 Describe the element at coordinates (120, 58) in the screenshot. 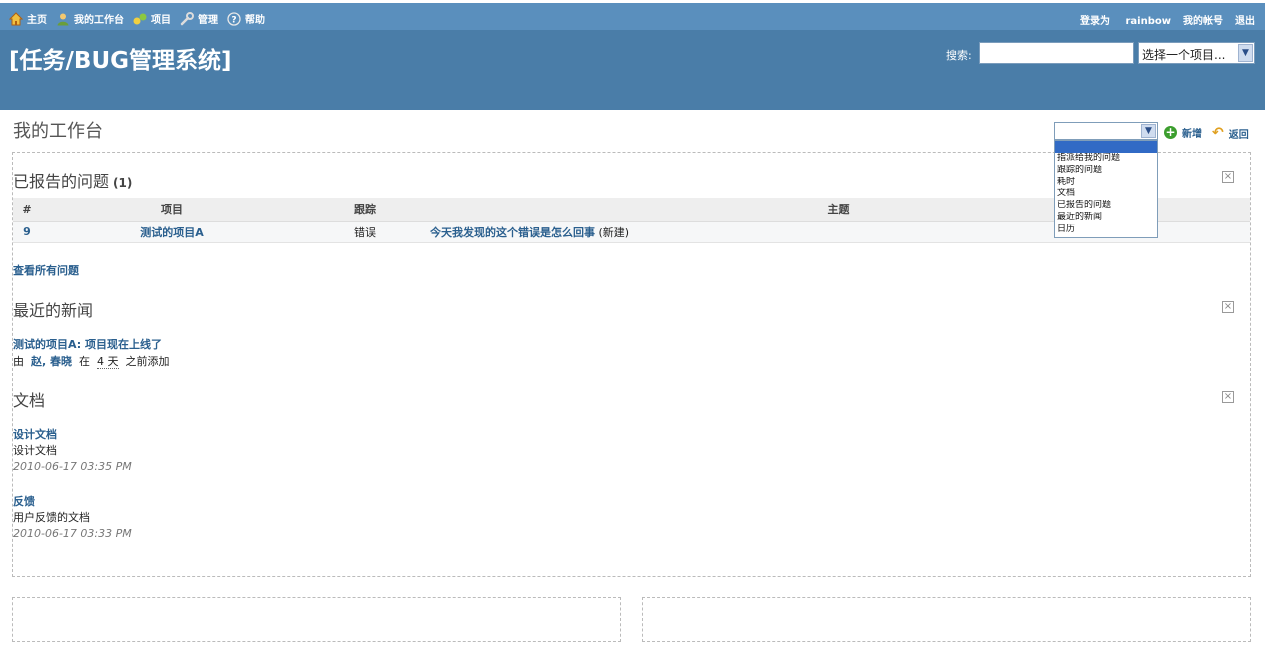

I see `app-title: [任务/BUG管理系统]` at that location.